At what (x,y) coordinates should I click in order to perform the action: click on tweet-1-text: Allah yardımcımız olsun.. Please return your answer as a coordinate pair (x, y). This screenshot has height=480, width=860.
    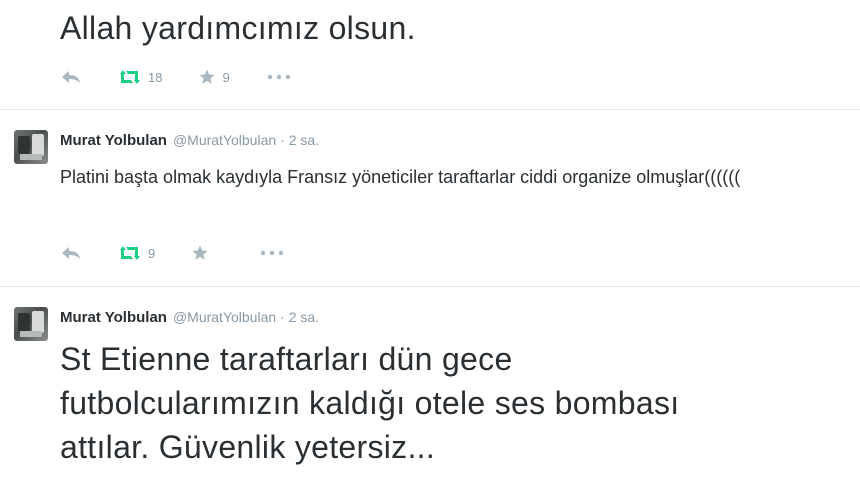
    Looking at the image, I should click on (238, 28).